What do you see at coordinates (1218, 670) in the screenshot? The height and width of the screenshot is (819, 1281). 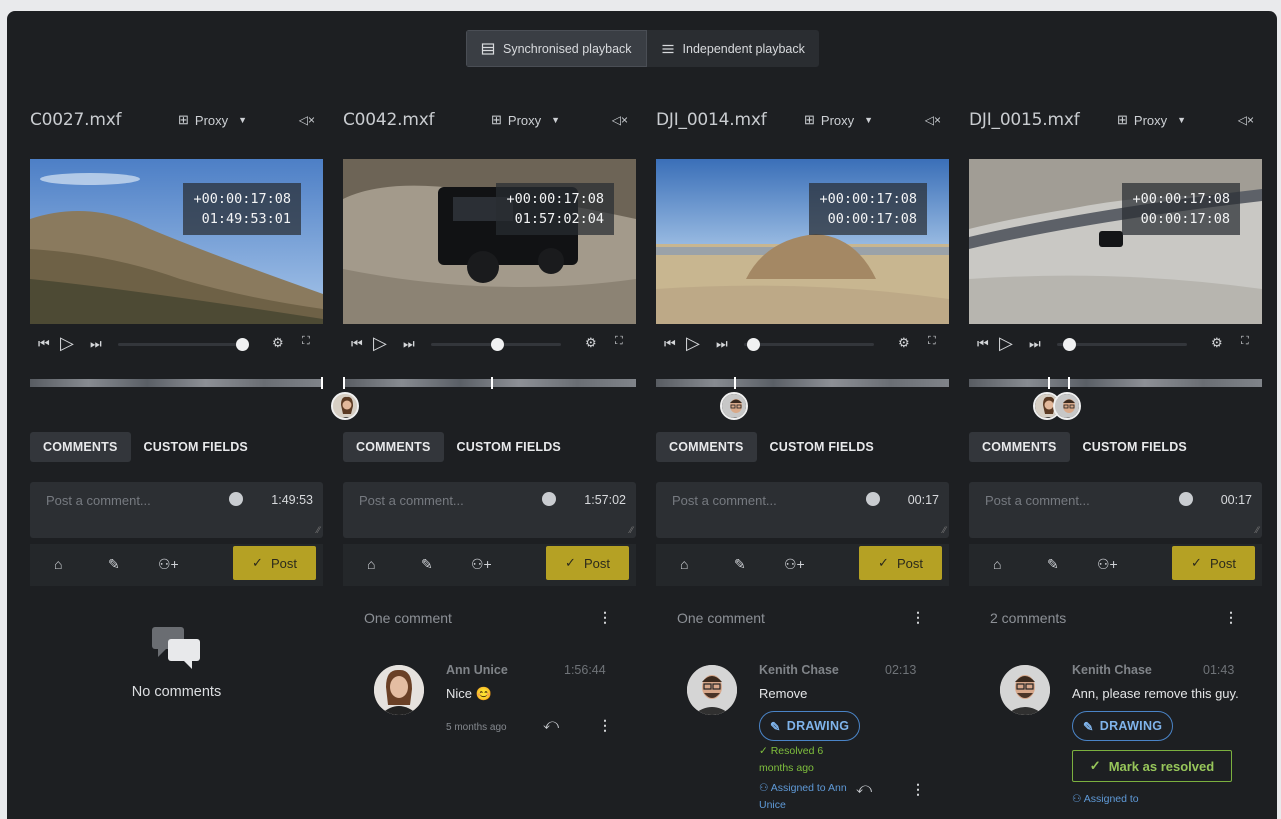 I see `comment-time: 01:43` at bounding box center [1218, 670].